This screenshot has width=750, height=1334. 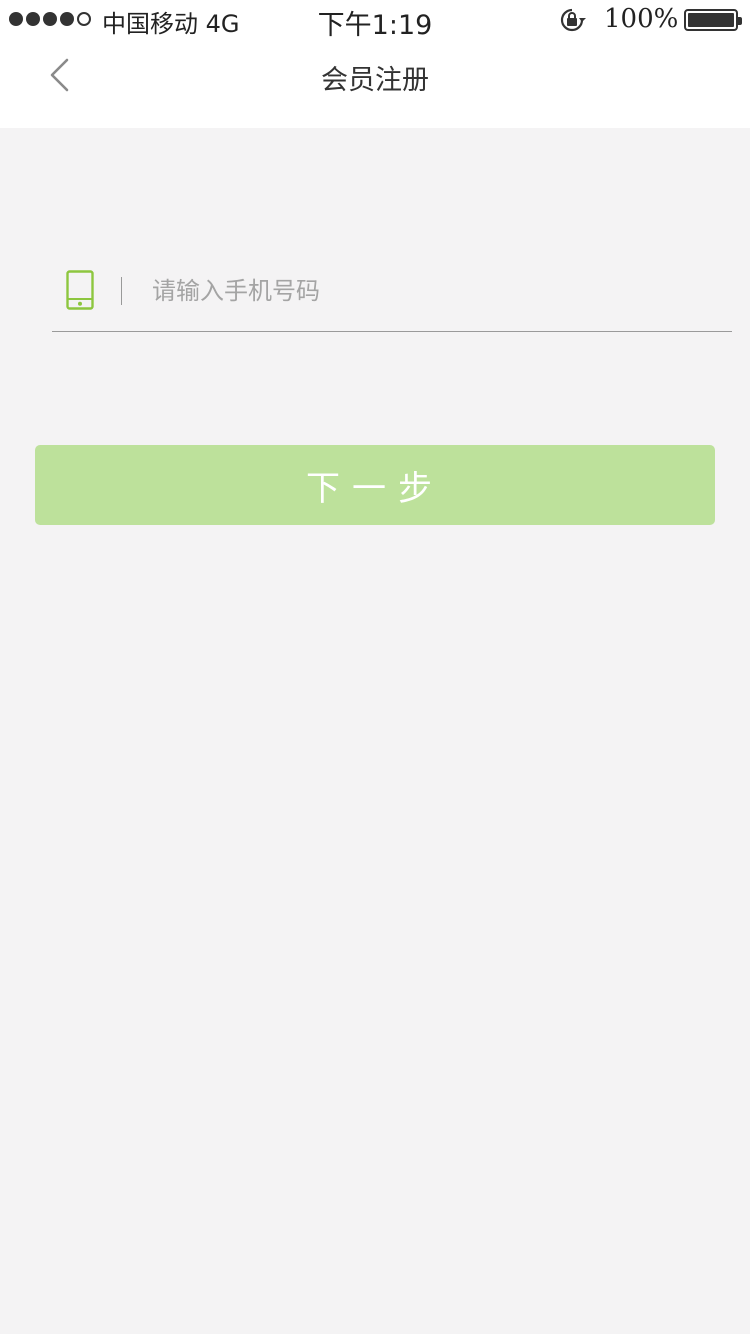 What do you see at coordinates (432, 291) in the screenshot?
I see `phone-number-input` at bounding box center [432, 291].